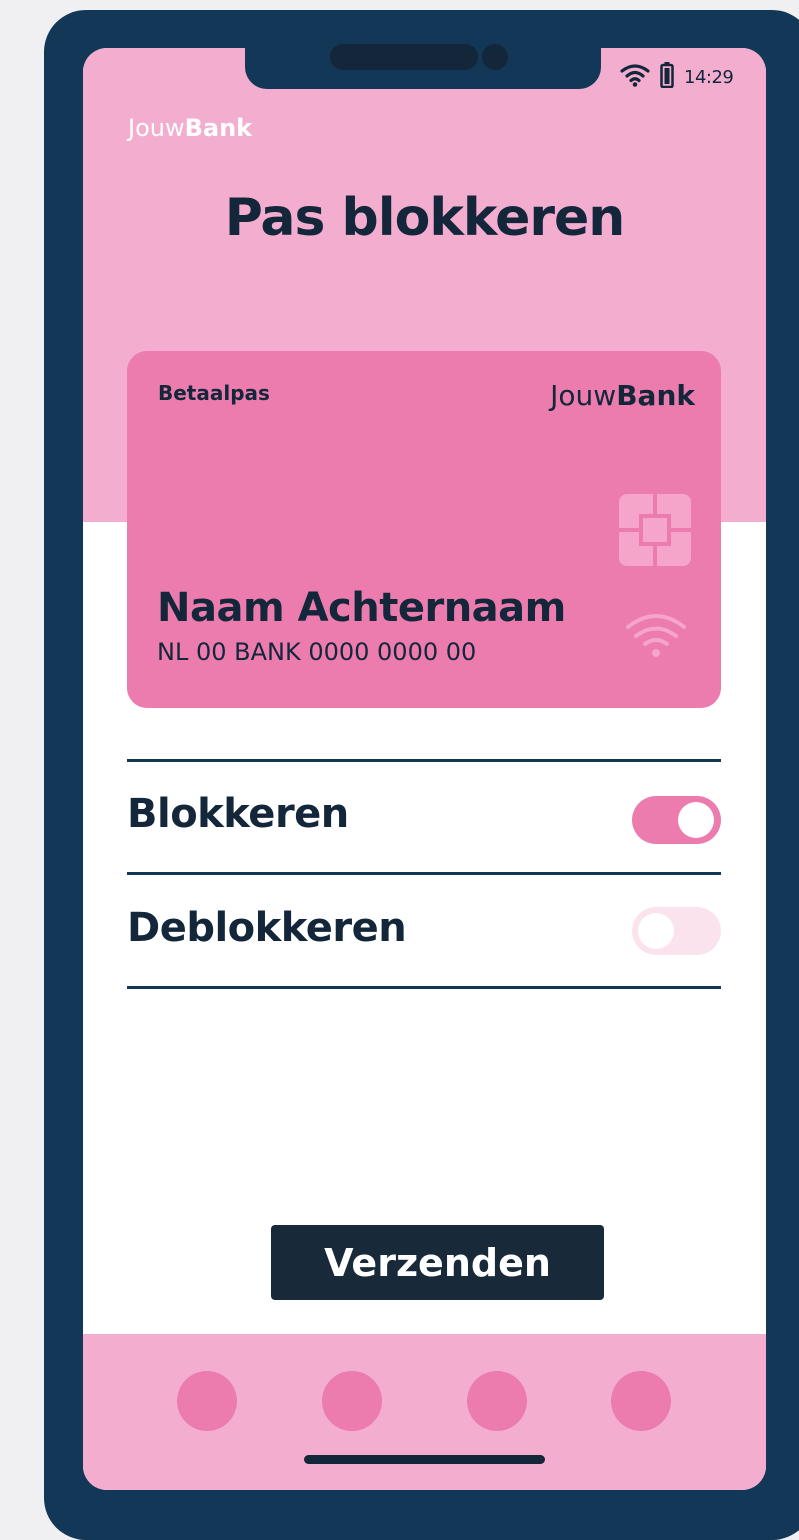 This screenshot has height=1540, width=799. What do you see at coordinates (667, 77) in the screenshot?
I see `battery-icon` at bounding box center [667, 77].